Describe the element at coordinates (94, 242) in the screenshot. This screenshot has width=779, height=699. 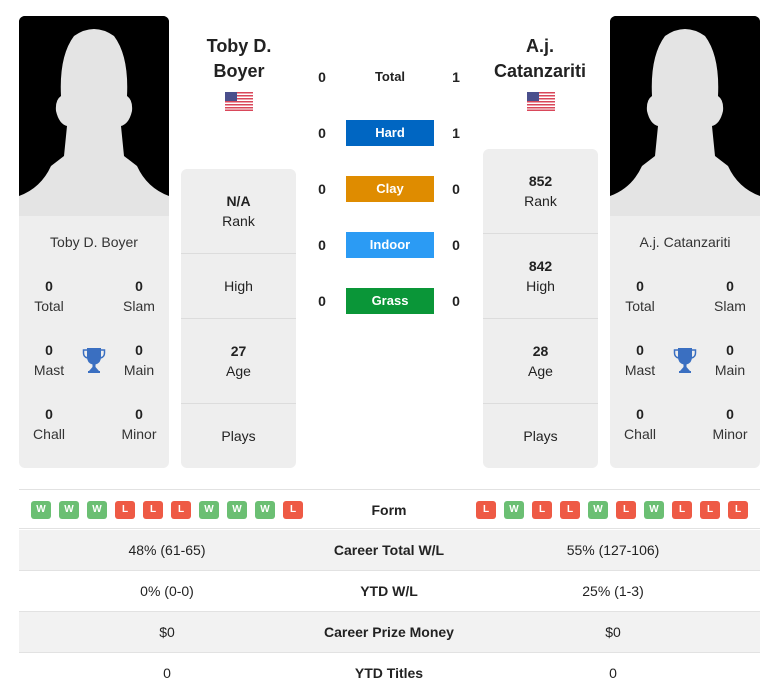
I see `player-left-name: Toby D. Boyer` at that location.